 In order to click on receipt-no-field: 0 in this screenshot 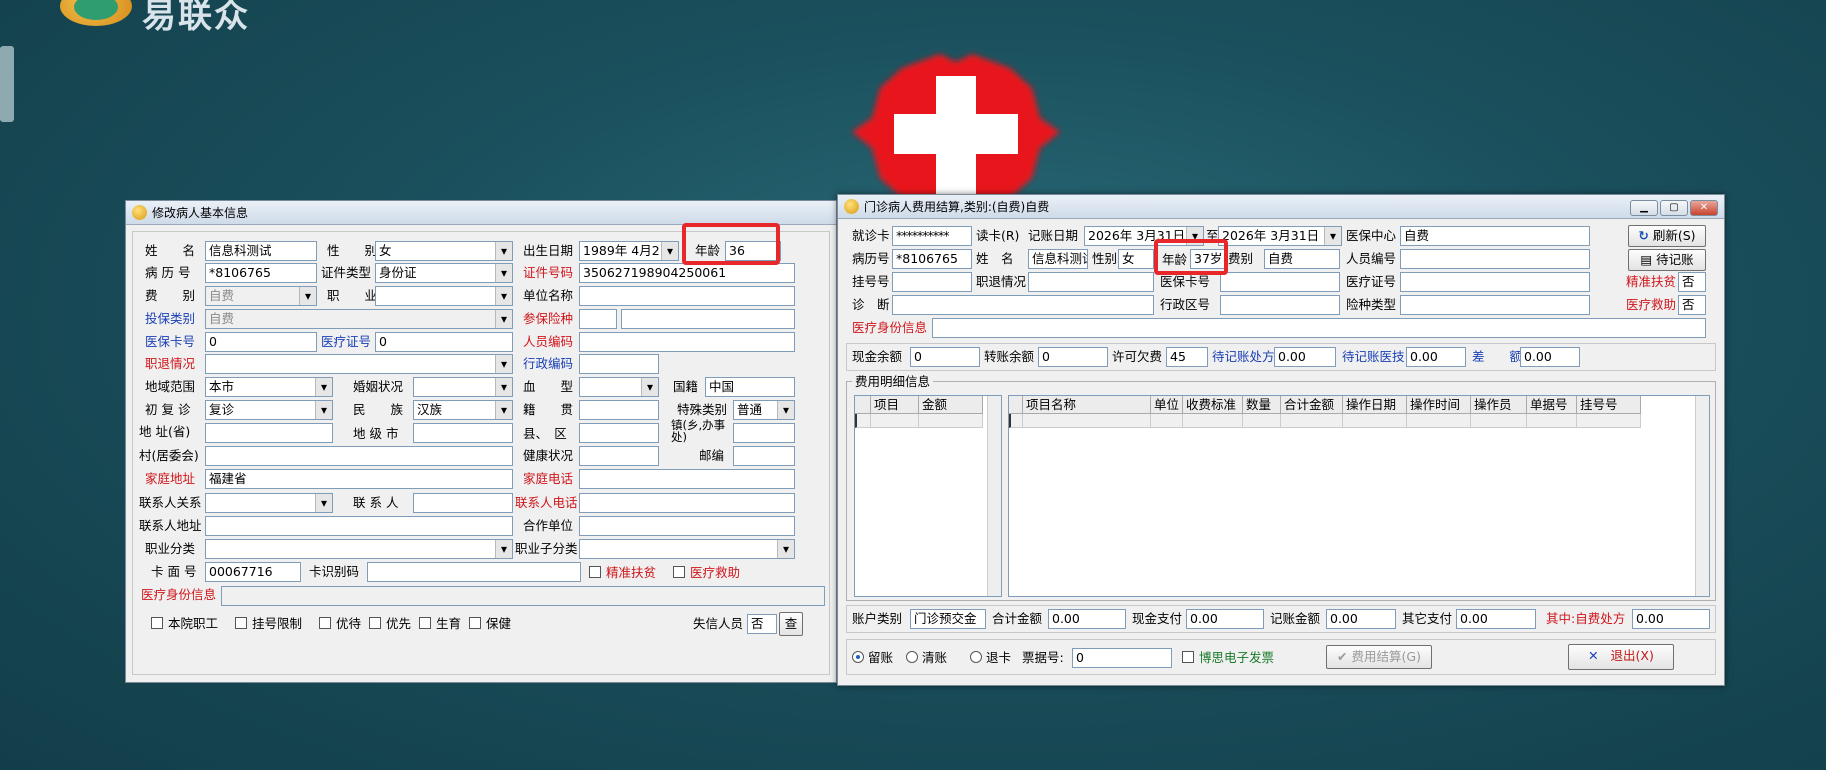, I will do `click(1122, 658)`.